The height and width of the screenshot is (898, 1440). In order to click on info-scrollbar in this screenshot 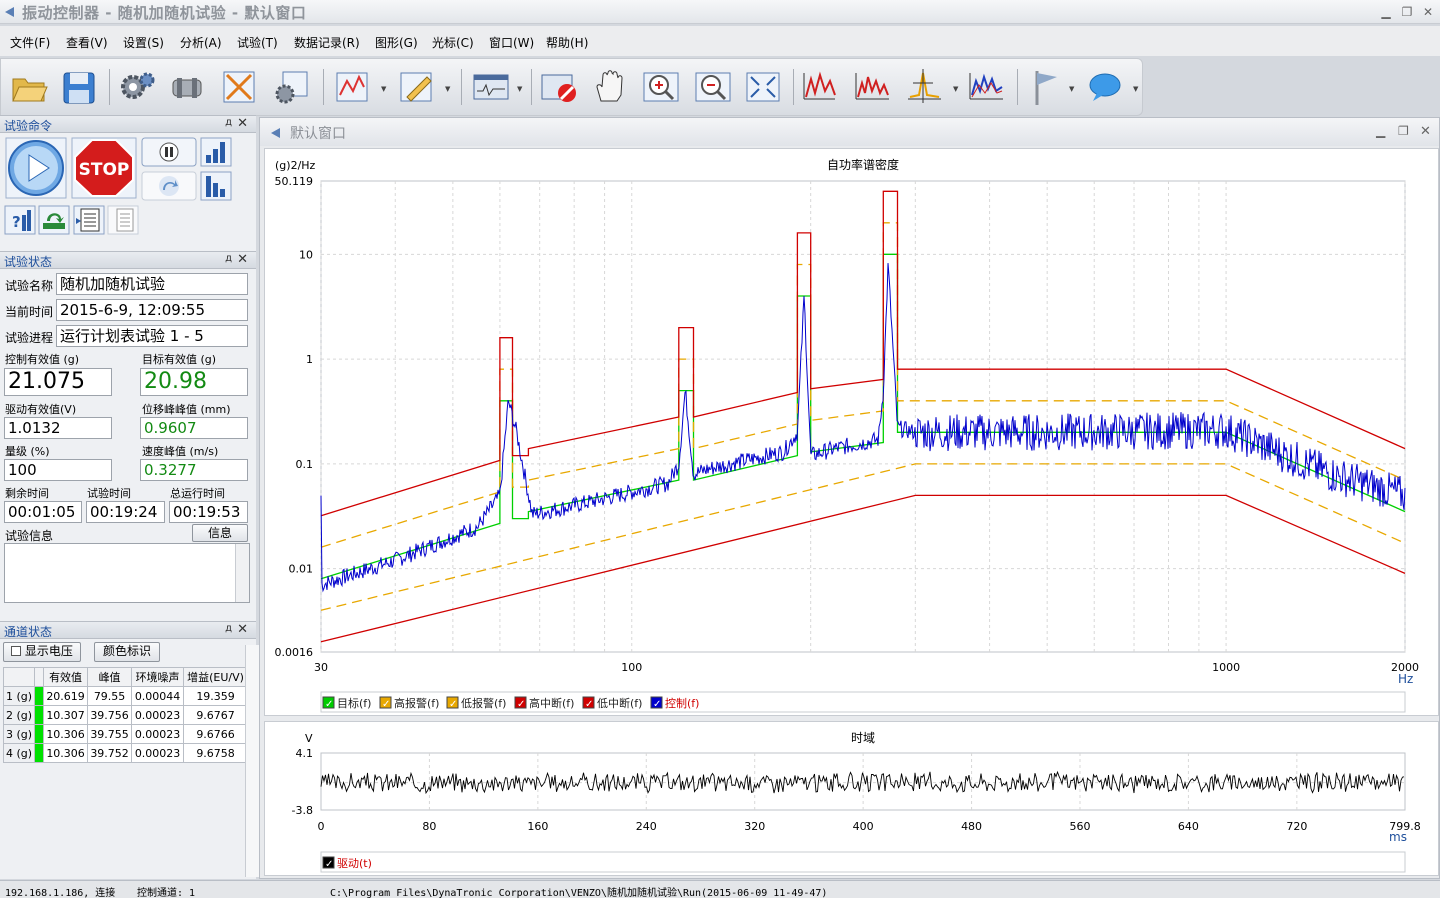, I will do `click(242, 573)`.